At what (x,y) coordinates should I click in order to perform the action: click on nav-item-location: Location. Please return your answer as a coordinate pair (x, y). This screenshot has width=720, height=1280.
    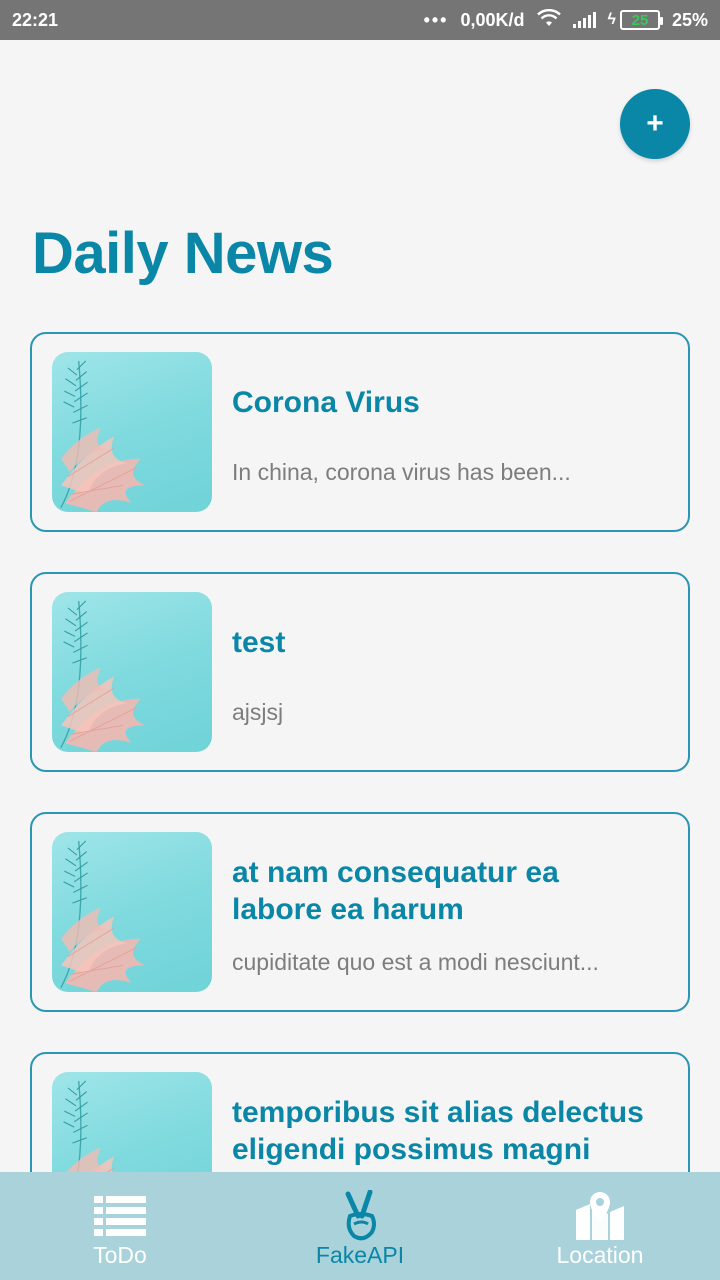
    Looking at the image, I should click on (600, 1226).